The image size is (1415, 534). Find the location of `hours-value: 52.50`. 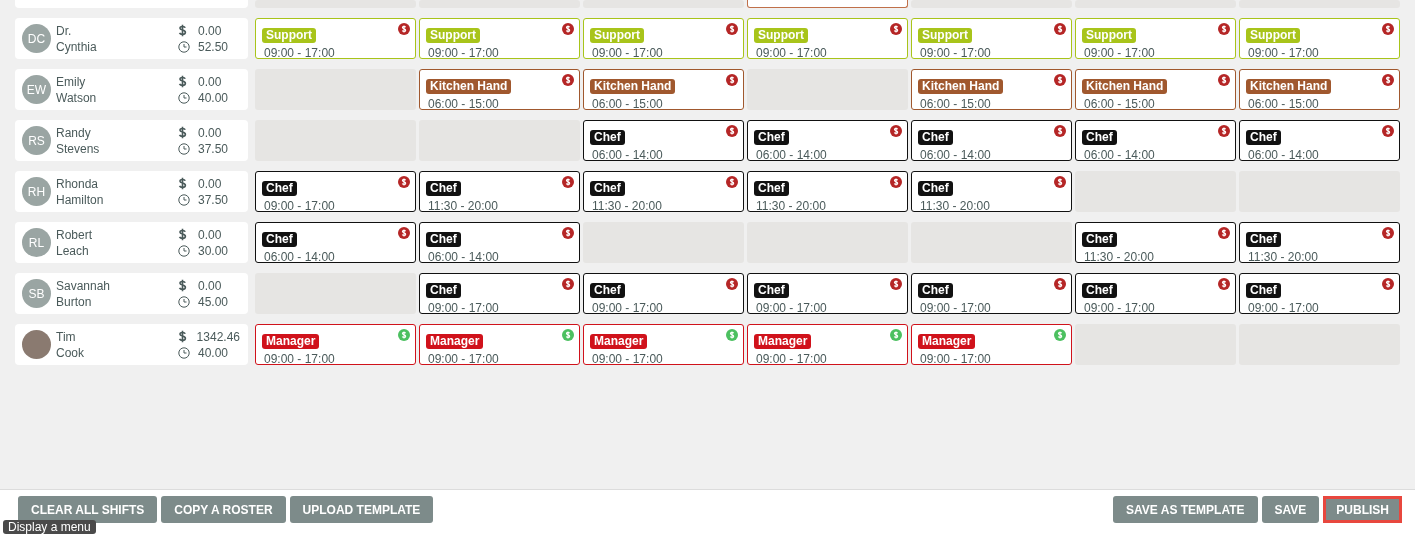

hours-value: 52.50 is located at coordinates (213, 46).